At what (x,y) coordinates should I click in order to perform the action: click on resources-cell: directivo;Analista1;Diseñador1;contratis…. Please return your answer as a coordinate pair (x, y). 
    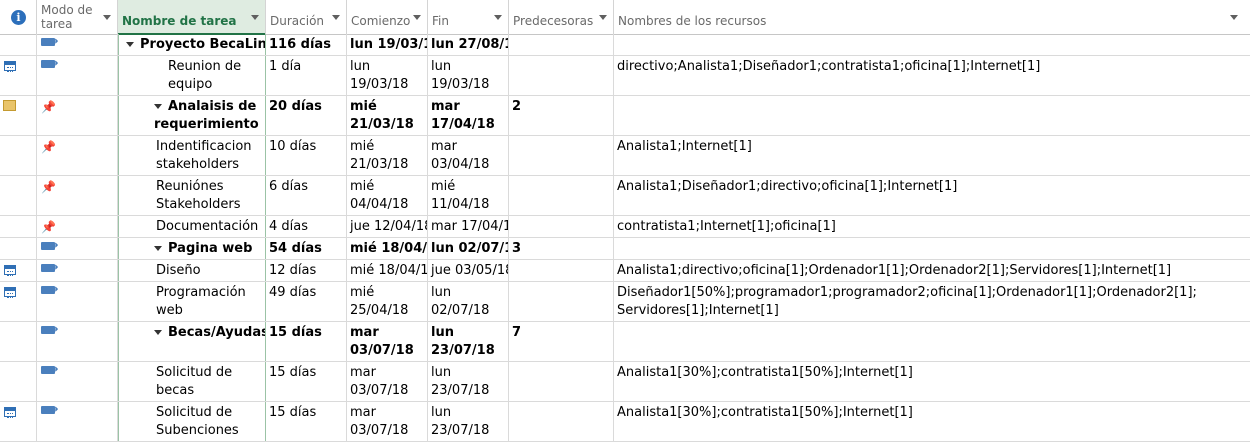
    Looking at the image, I should click on (932, 75).